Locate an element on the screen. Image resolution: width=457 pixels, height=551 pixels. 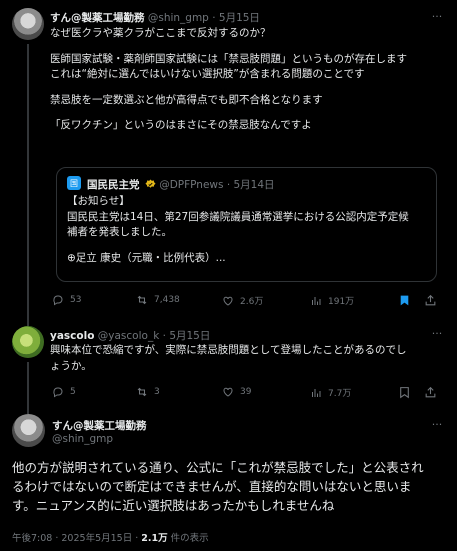
verified-gold-icon is located at coordinates (150, 183).